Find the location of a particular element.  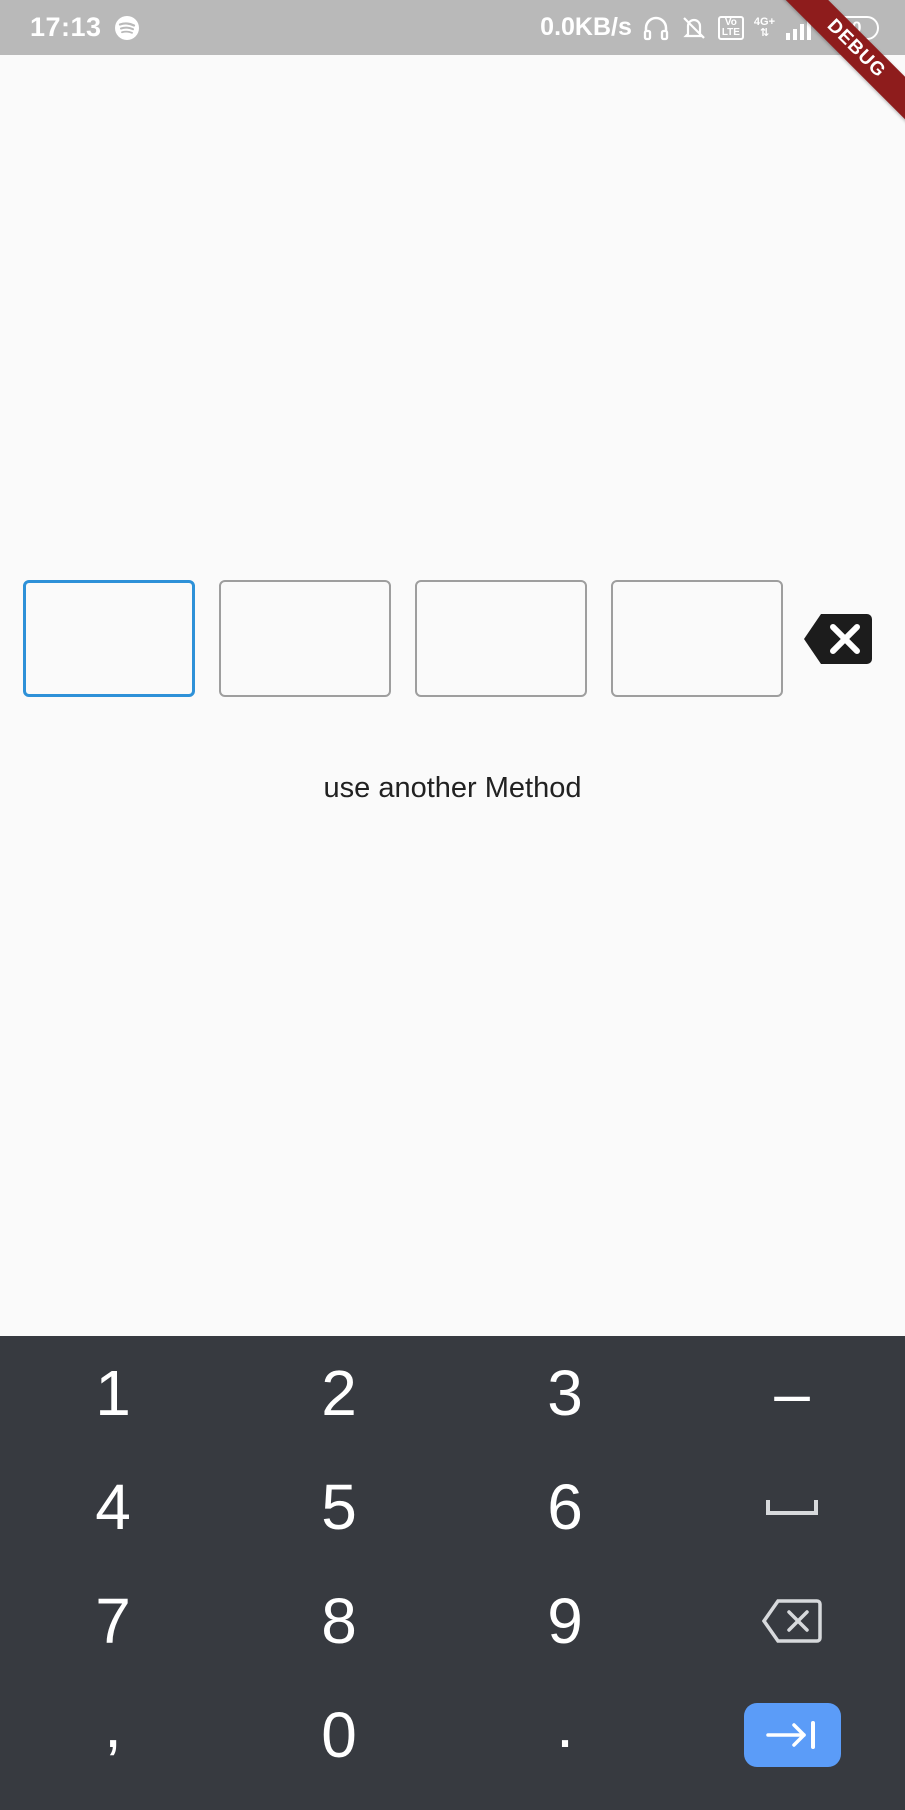

space-icon is located at coordinates (792, 1507).